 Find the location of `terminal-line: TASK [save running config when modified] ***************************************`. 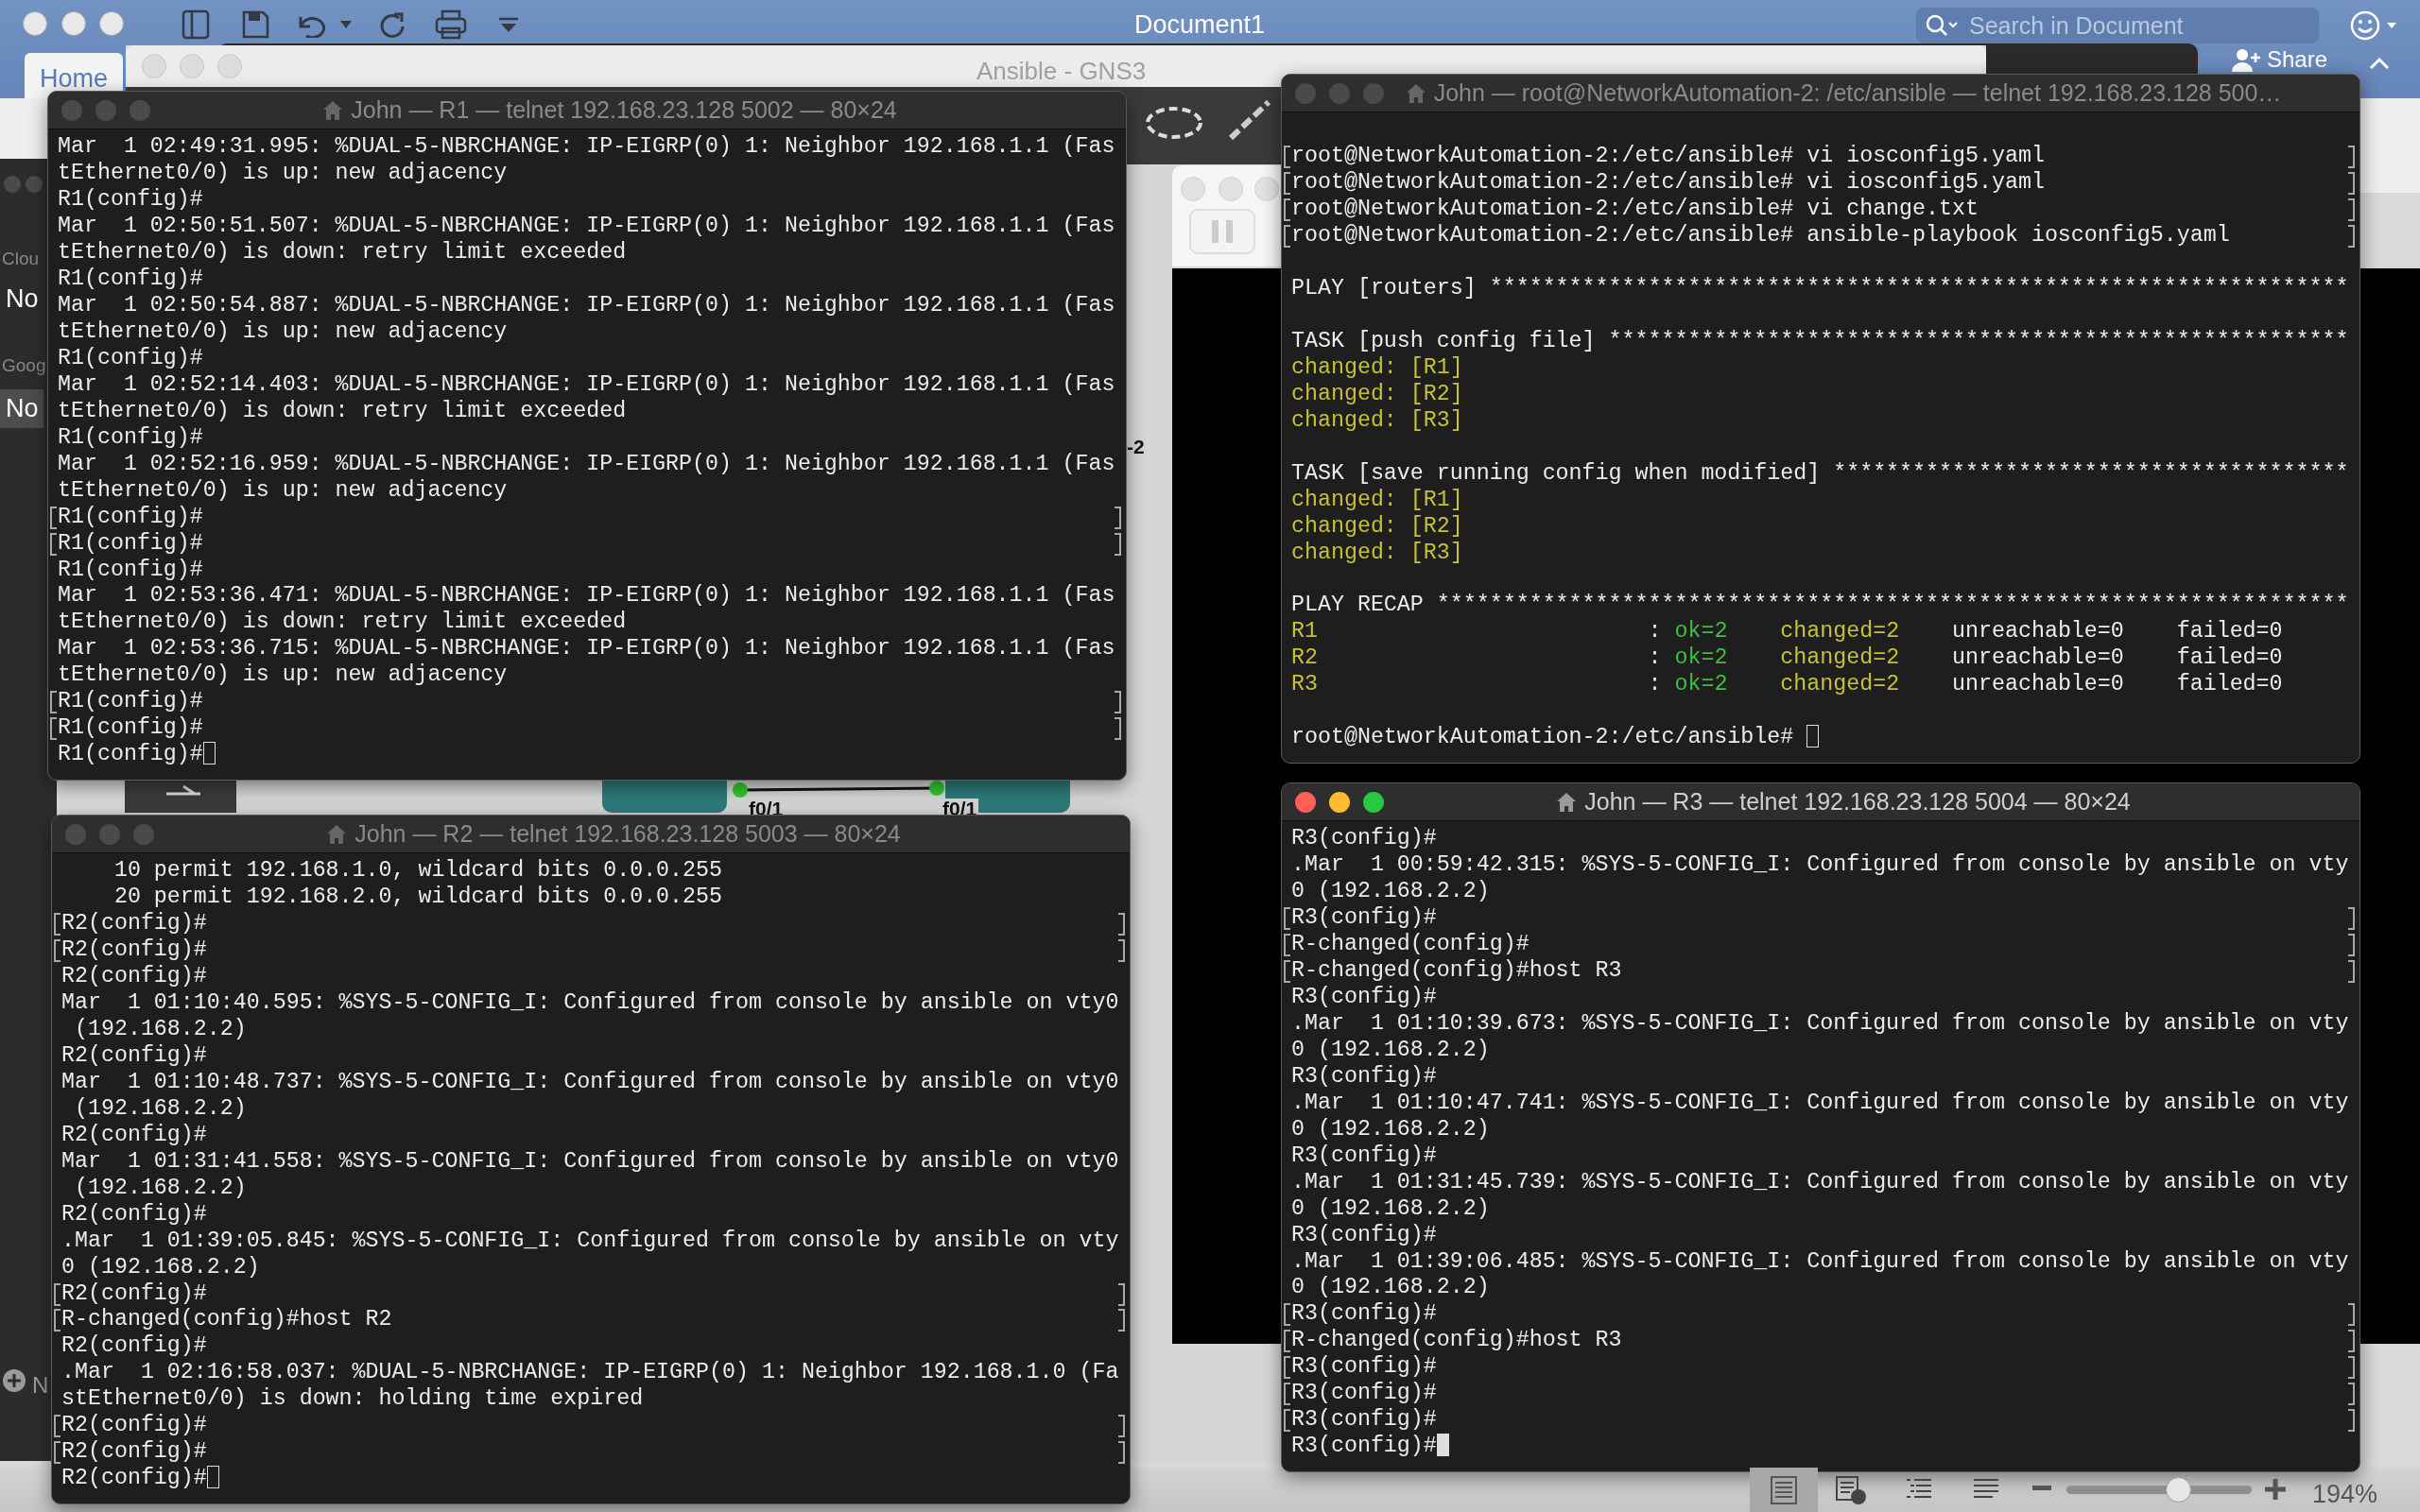

terminal-line: TASK [save running config when modified] *************************************** is located at coordinates (1820, 474).